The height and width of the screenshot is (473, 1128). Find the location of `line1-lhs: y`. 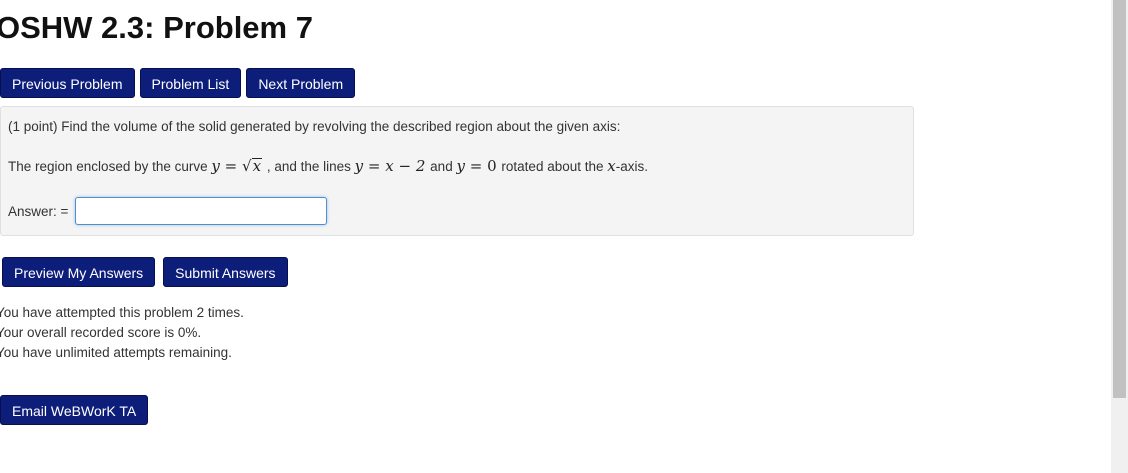

line1-lhs: y is located at coordinates (359, 166).